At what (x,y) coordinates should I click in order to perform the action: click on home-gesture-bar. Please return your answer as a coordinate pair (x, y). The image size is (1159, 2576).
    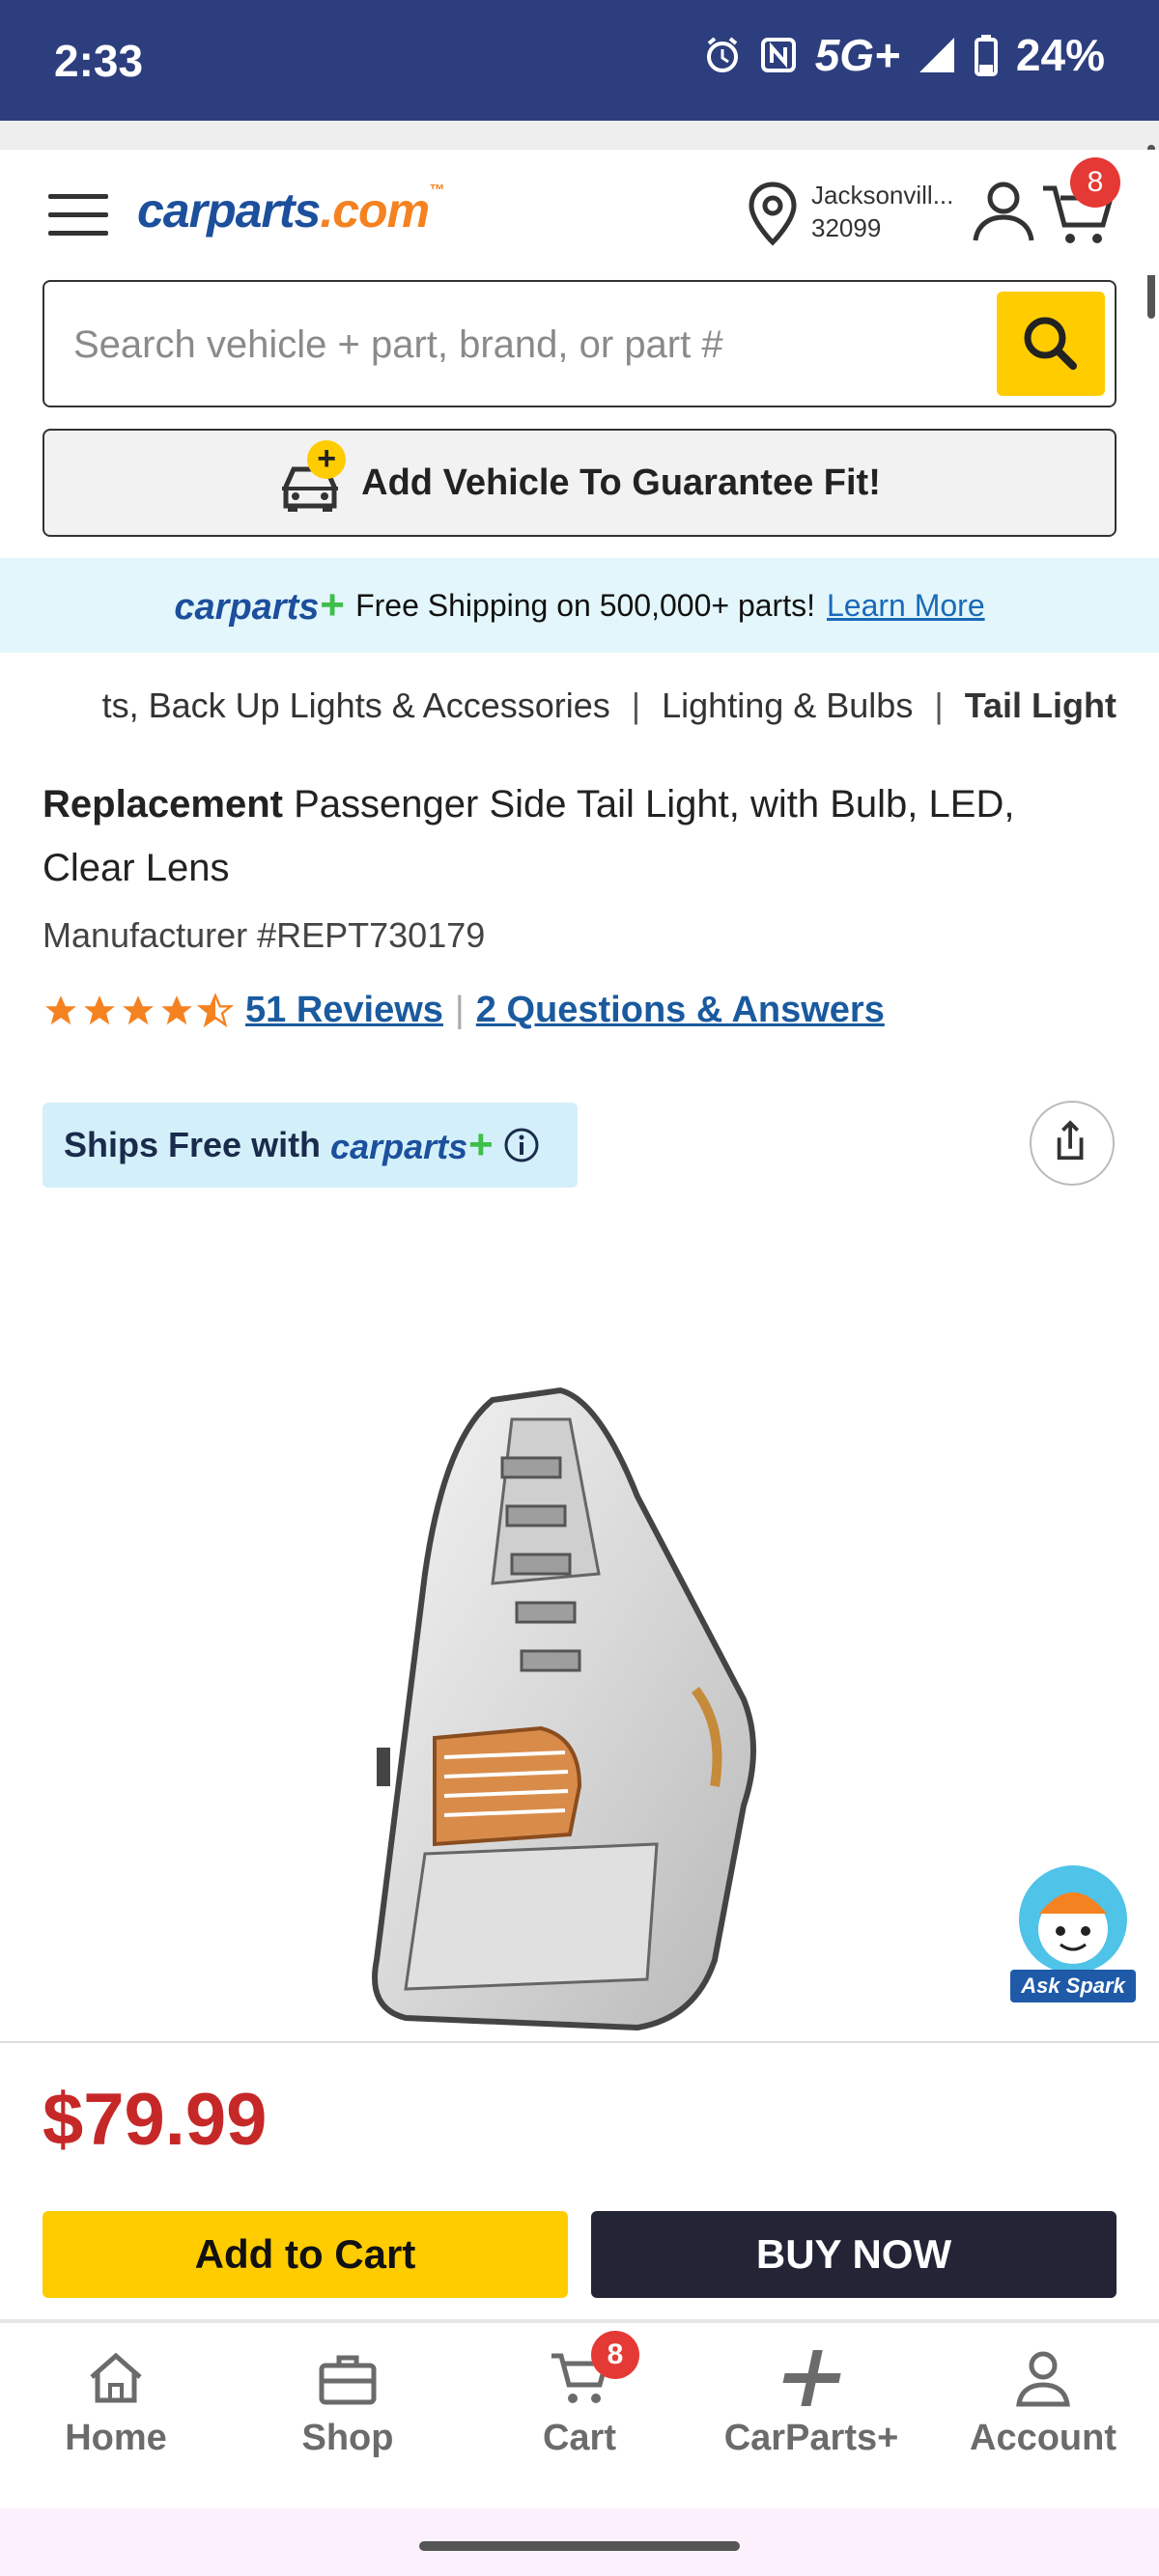
    Looking at the image, I should click on (579, 2546).